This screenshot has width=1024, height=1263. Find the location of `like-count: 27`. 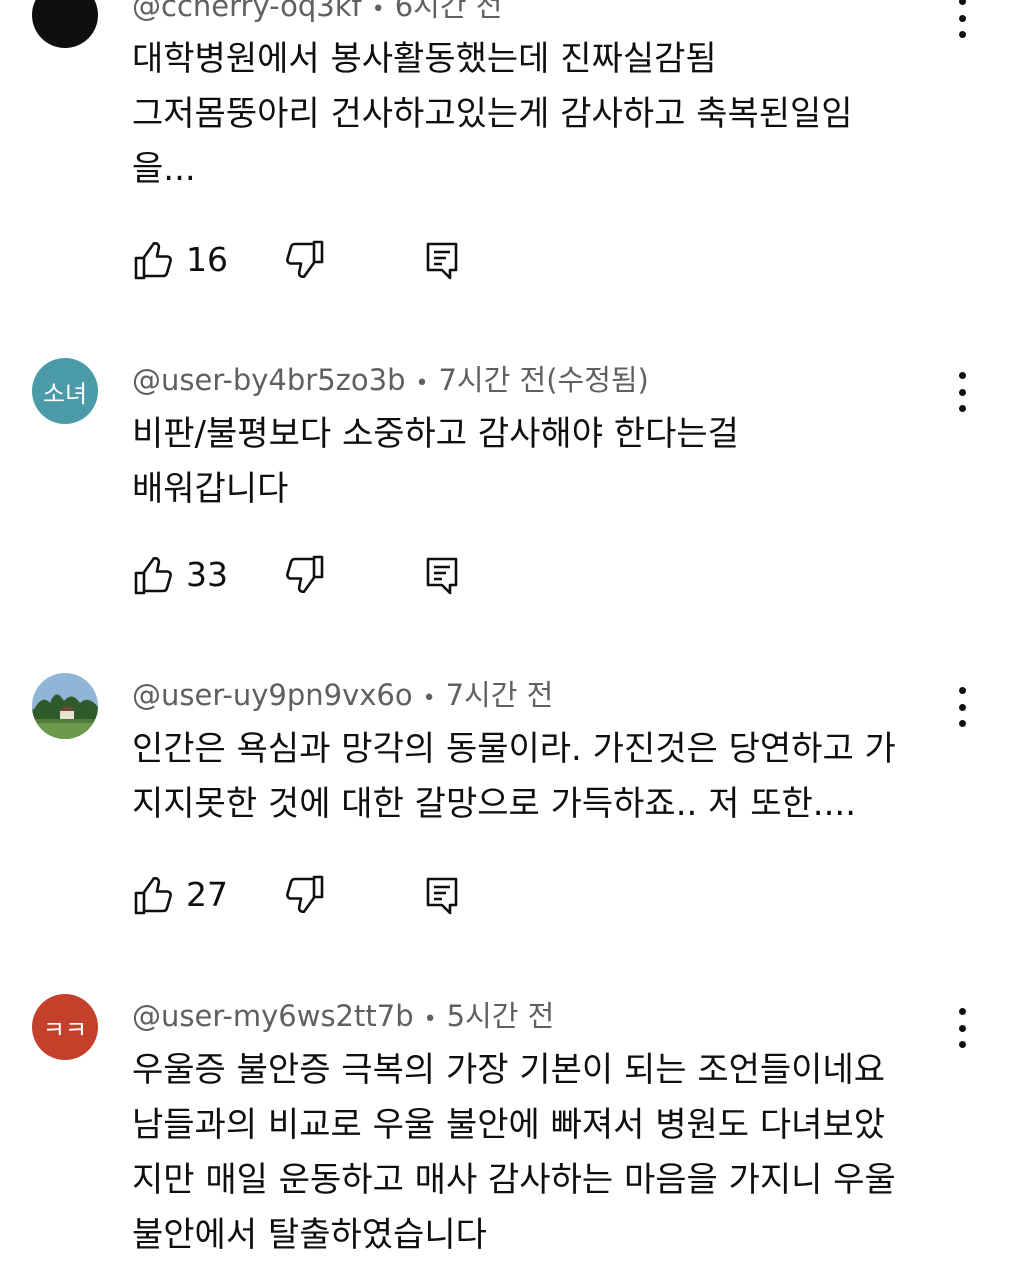

like-count: 27 is located at coordinates (207, 894).